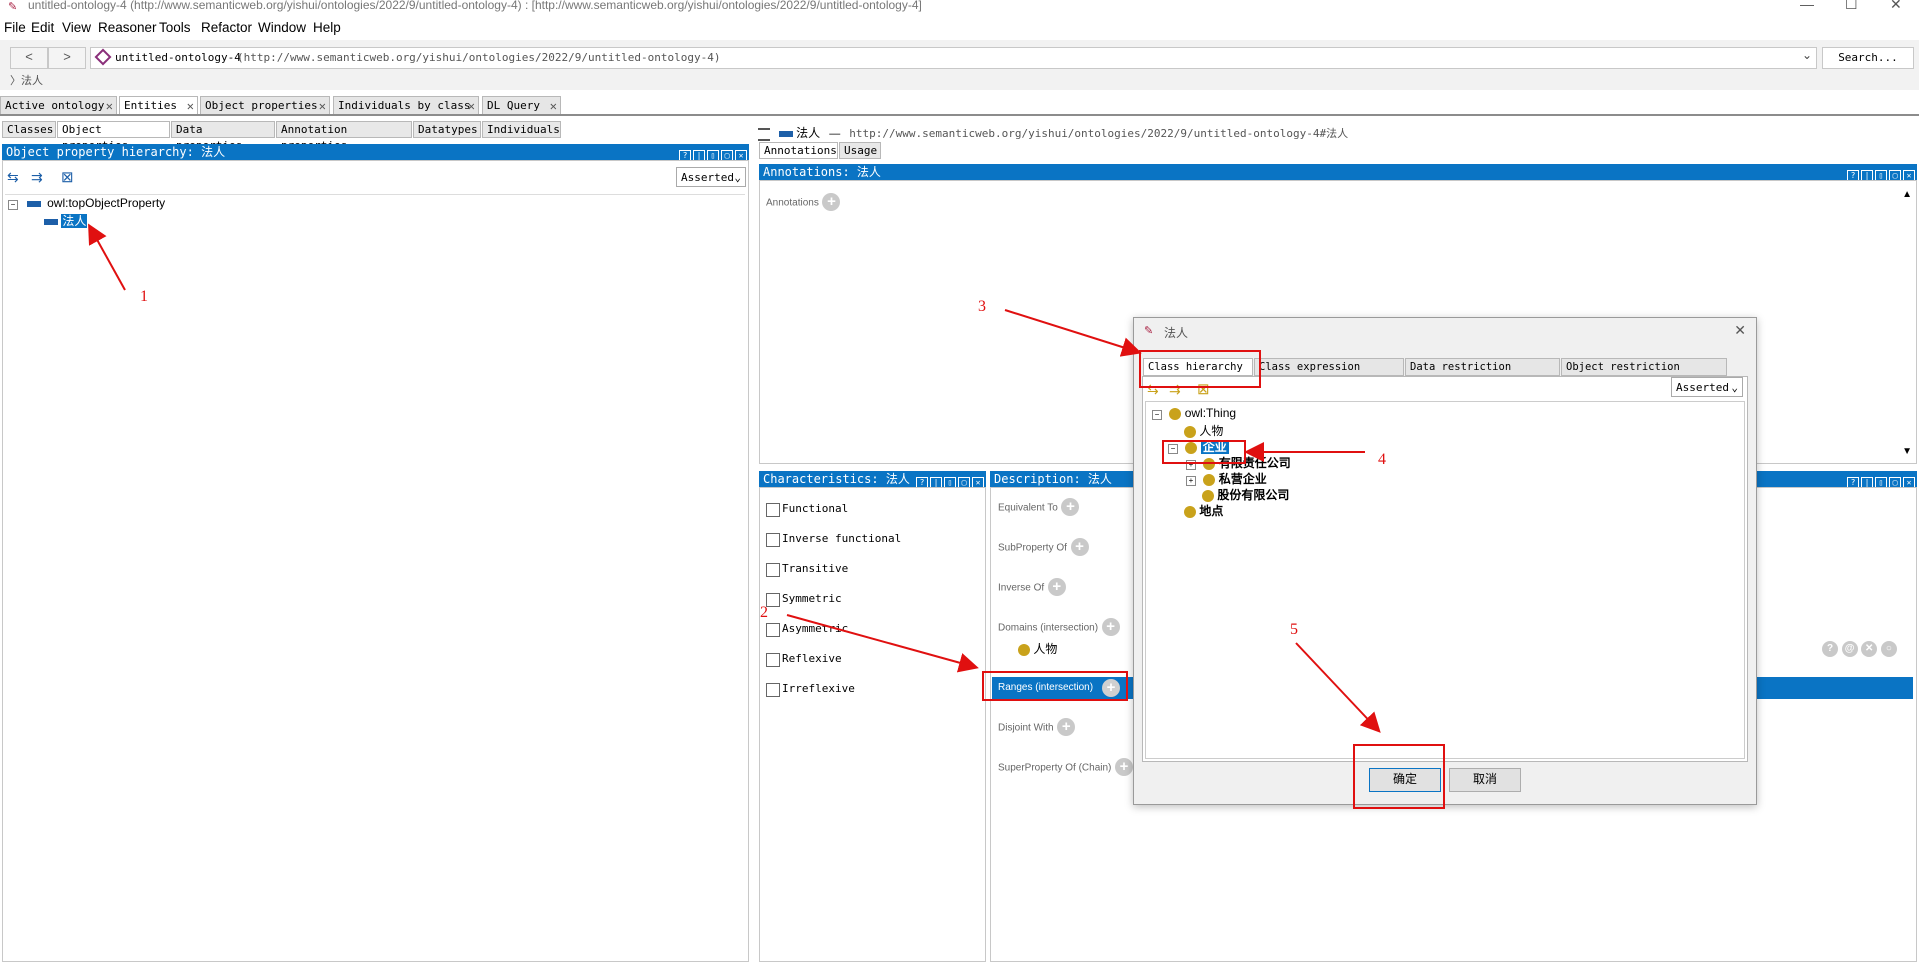 The width and height of the screenshot is (1919, 962). What do you see at coordinates (1382, 459) in the screenshot?
I see `annotation-label-4: 4` at bounding box center [1382, 459].